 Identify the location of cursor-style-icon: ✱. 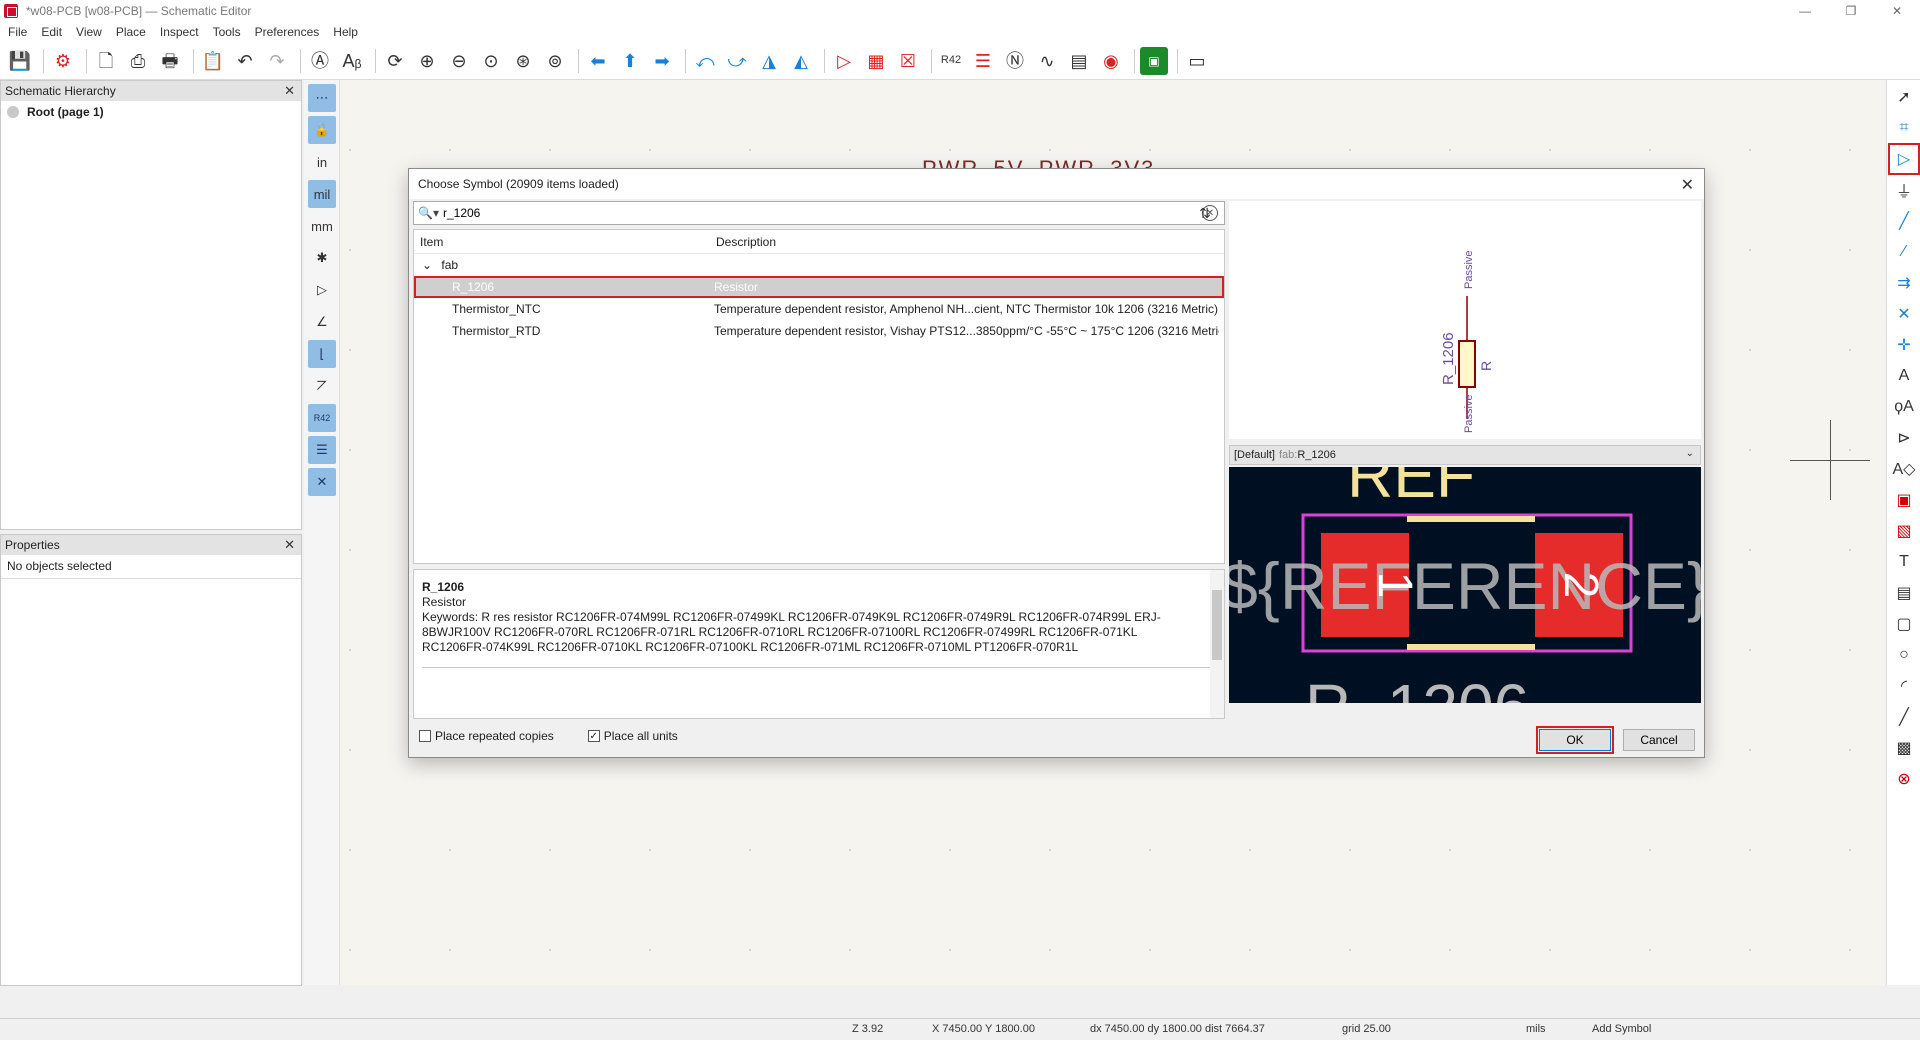
(322, 258).